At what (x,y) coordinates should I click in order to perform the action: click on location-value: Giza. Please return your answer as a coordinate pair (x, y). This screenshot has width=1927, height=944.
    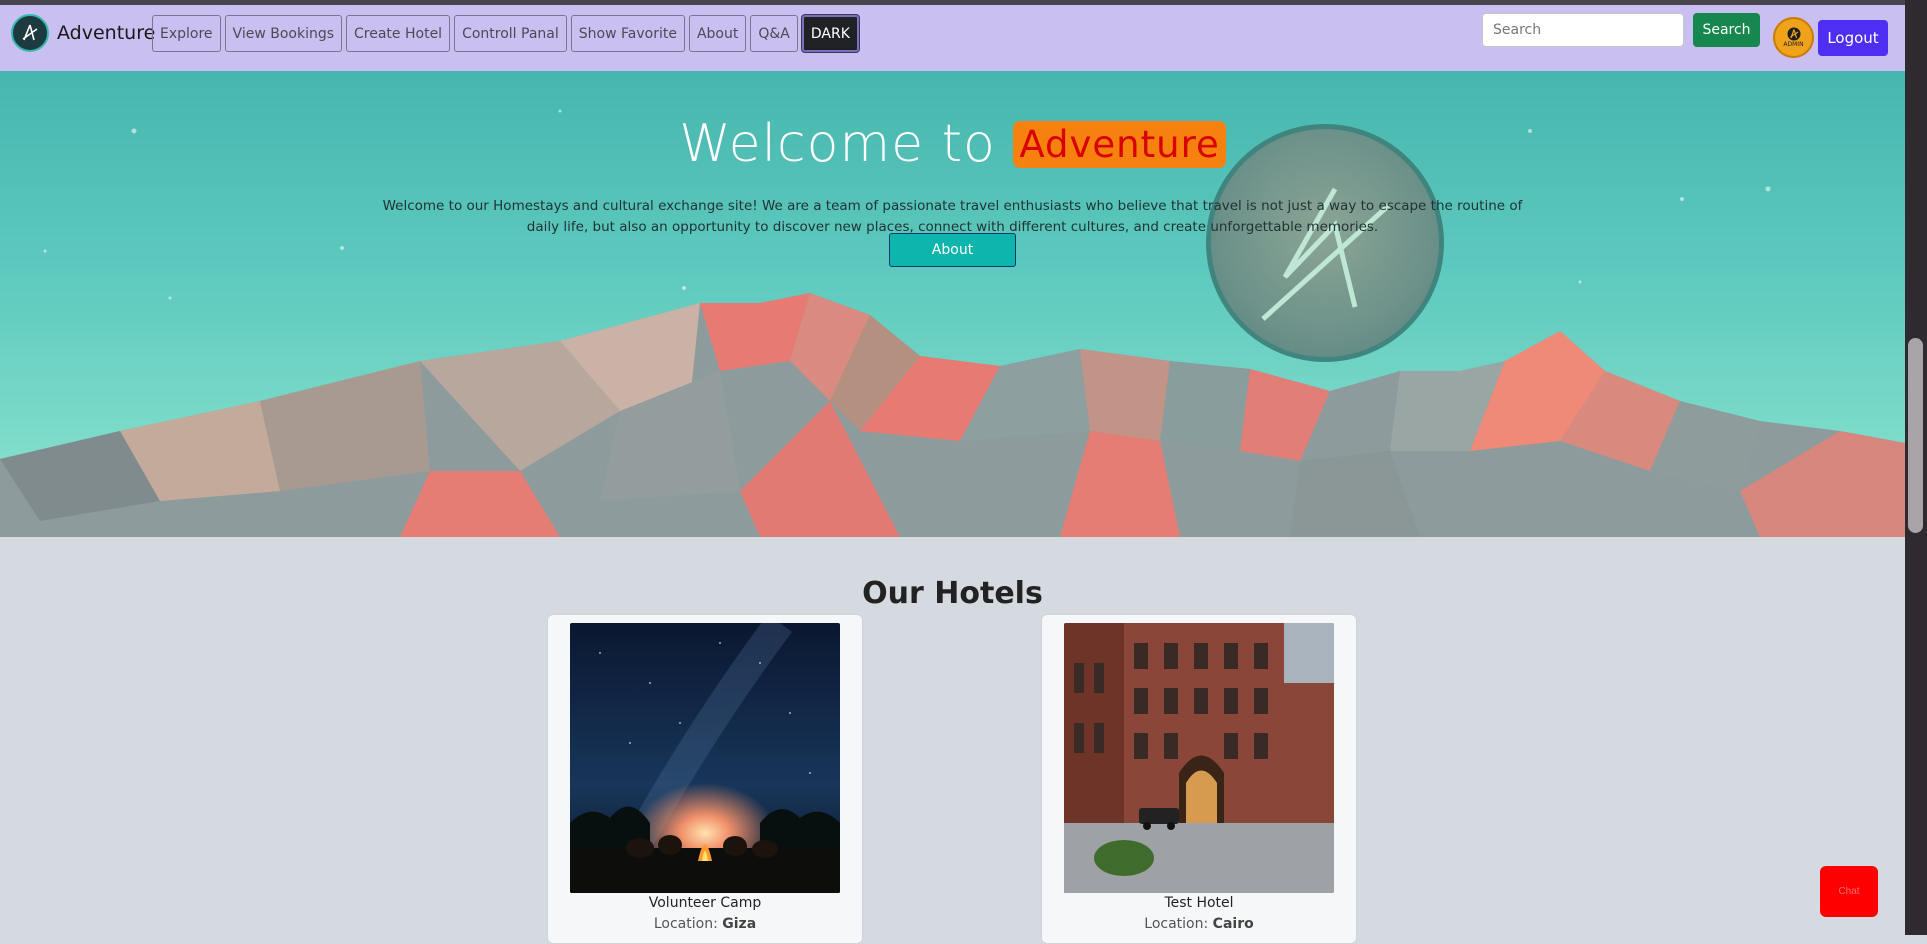
    Looking at the image, I should click on (739, 924).